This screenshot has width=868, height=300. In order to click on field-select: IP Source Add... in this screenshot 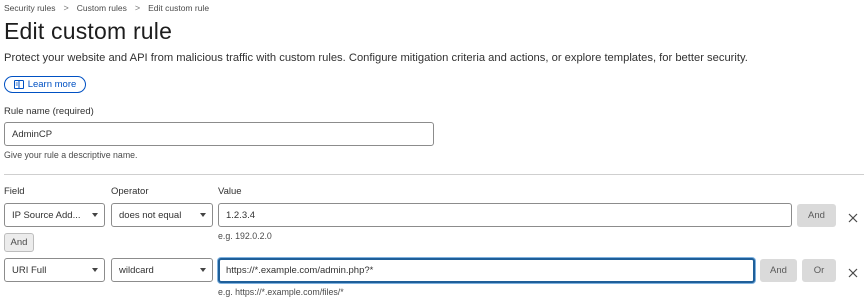, I will do `click(54, 215)`.